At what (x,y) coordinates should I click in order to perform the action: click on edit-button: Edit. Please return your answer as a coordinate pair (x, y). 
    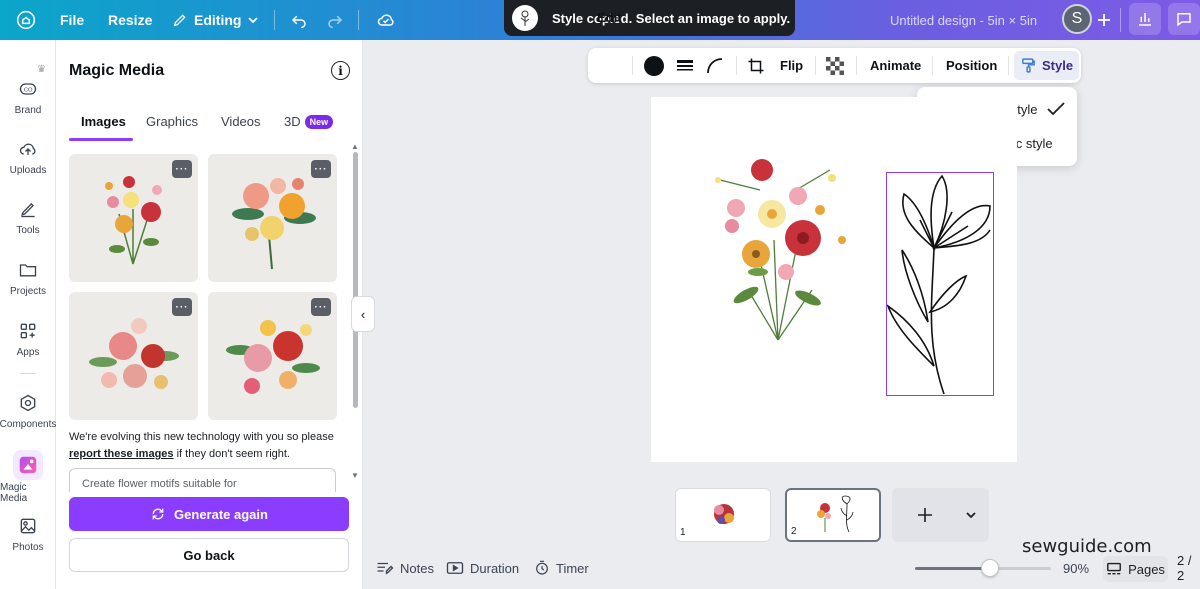
    Looking at the image, I should click on (609, 17).